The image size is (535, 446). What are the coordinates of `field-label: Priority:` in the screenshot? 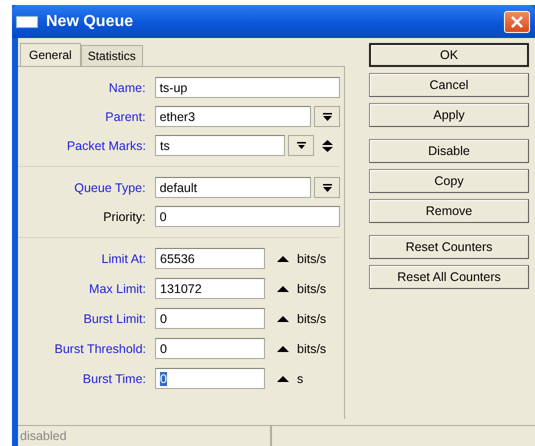 It's located at (124, 217).